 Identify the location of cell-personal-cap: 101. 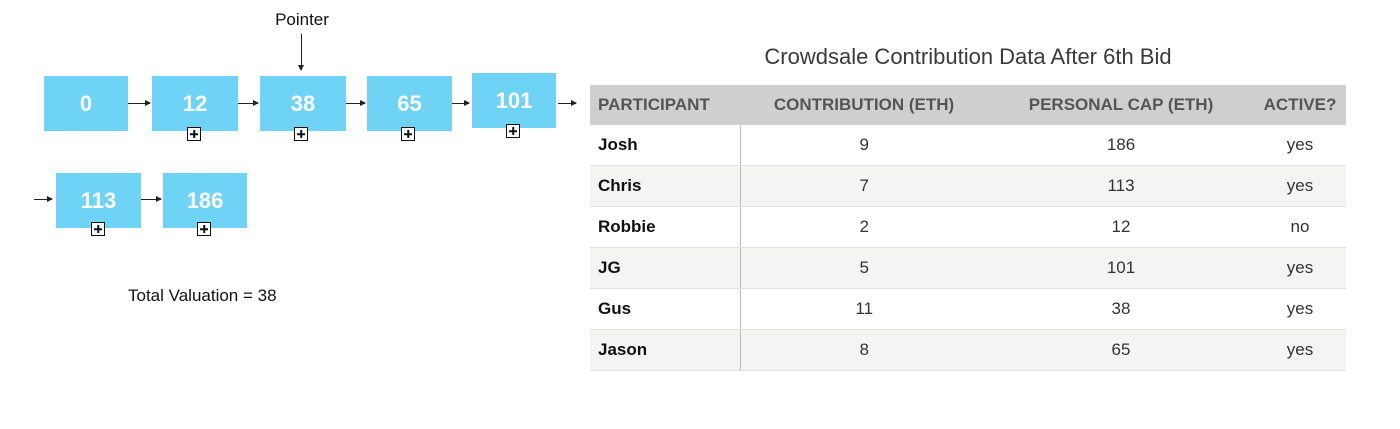
(1121, 268).